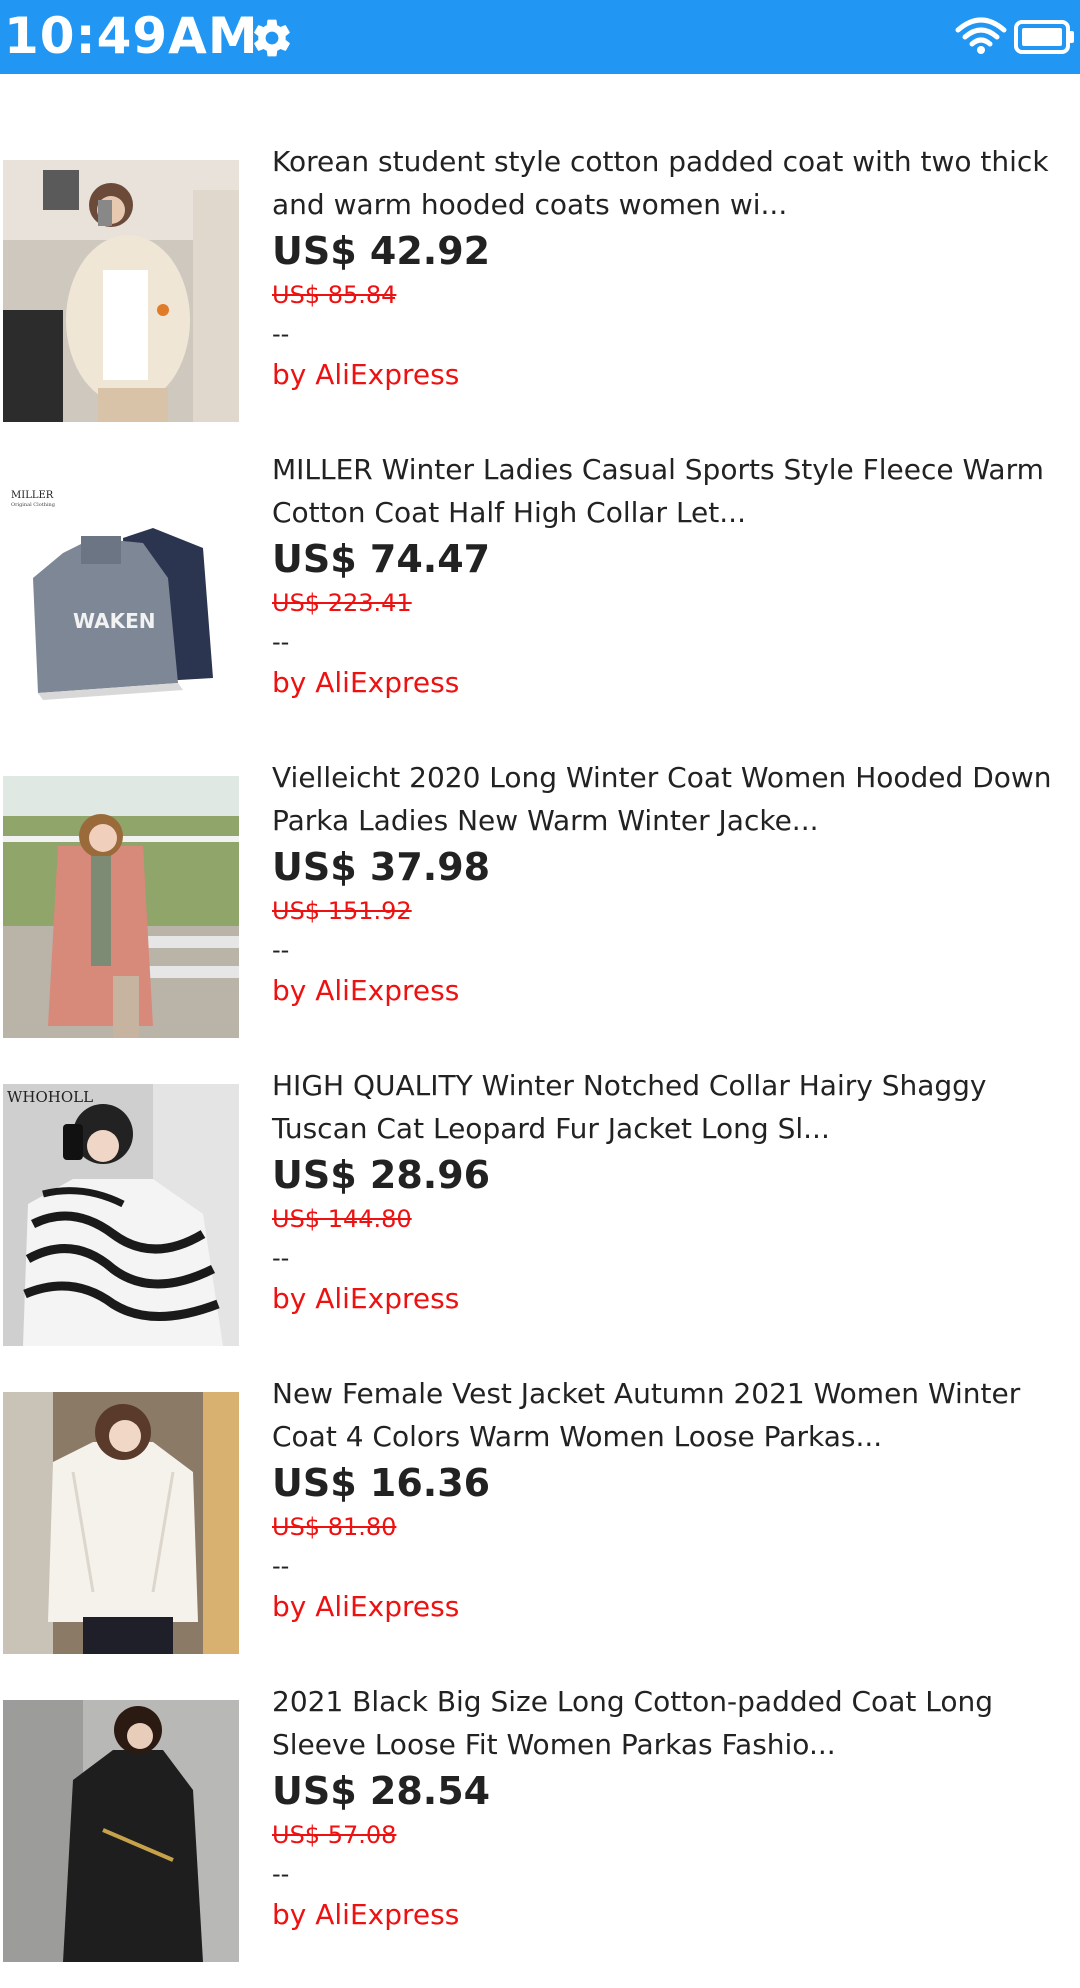 Image resolution: width=1080 pixels, height=1988 pixels. What do you see at coordinates (381, 1483) in the screenshot?
I see `product-price: US$ 16.36` at bounding box center [381, 1483].